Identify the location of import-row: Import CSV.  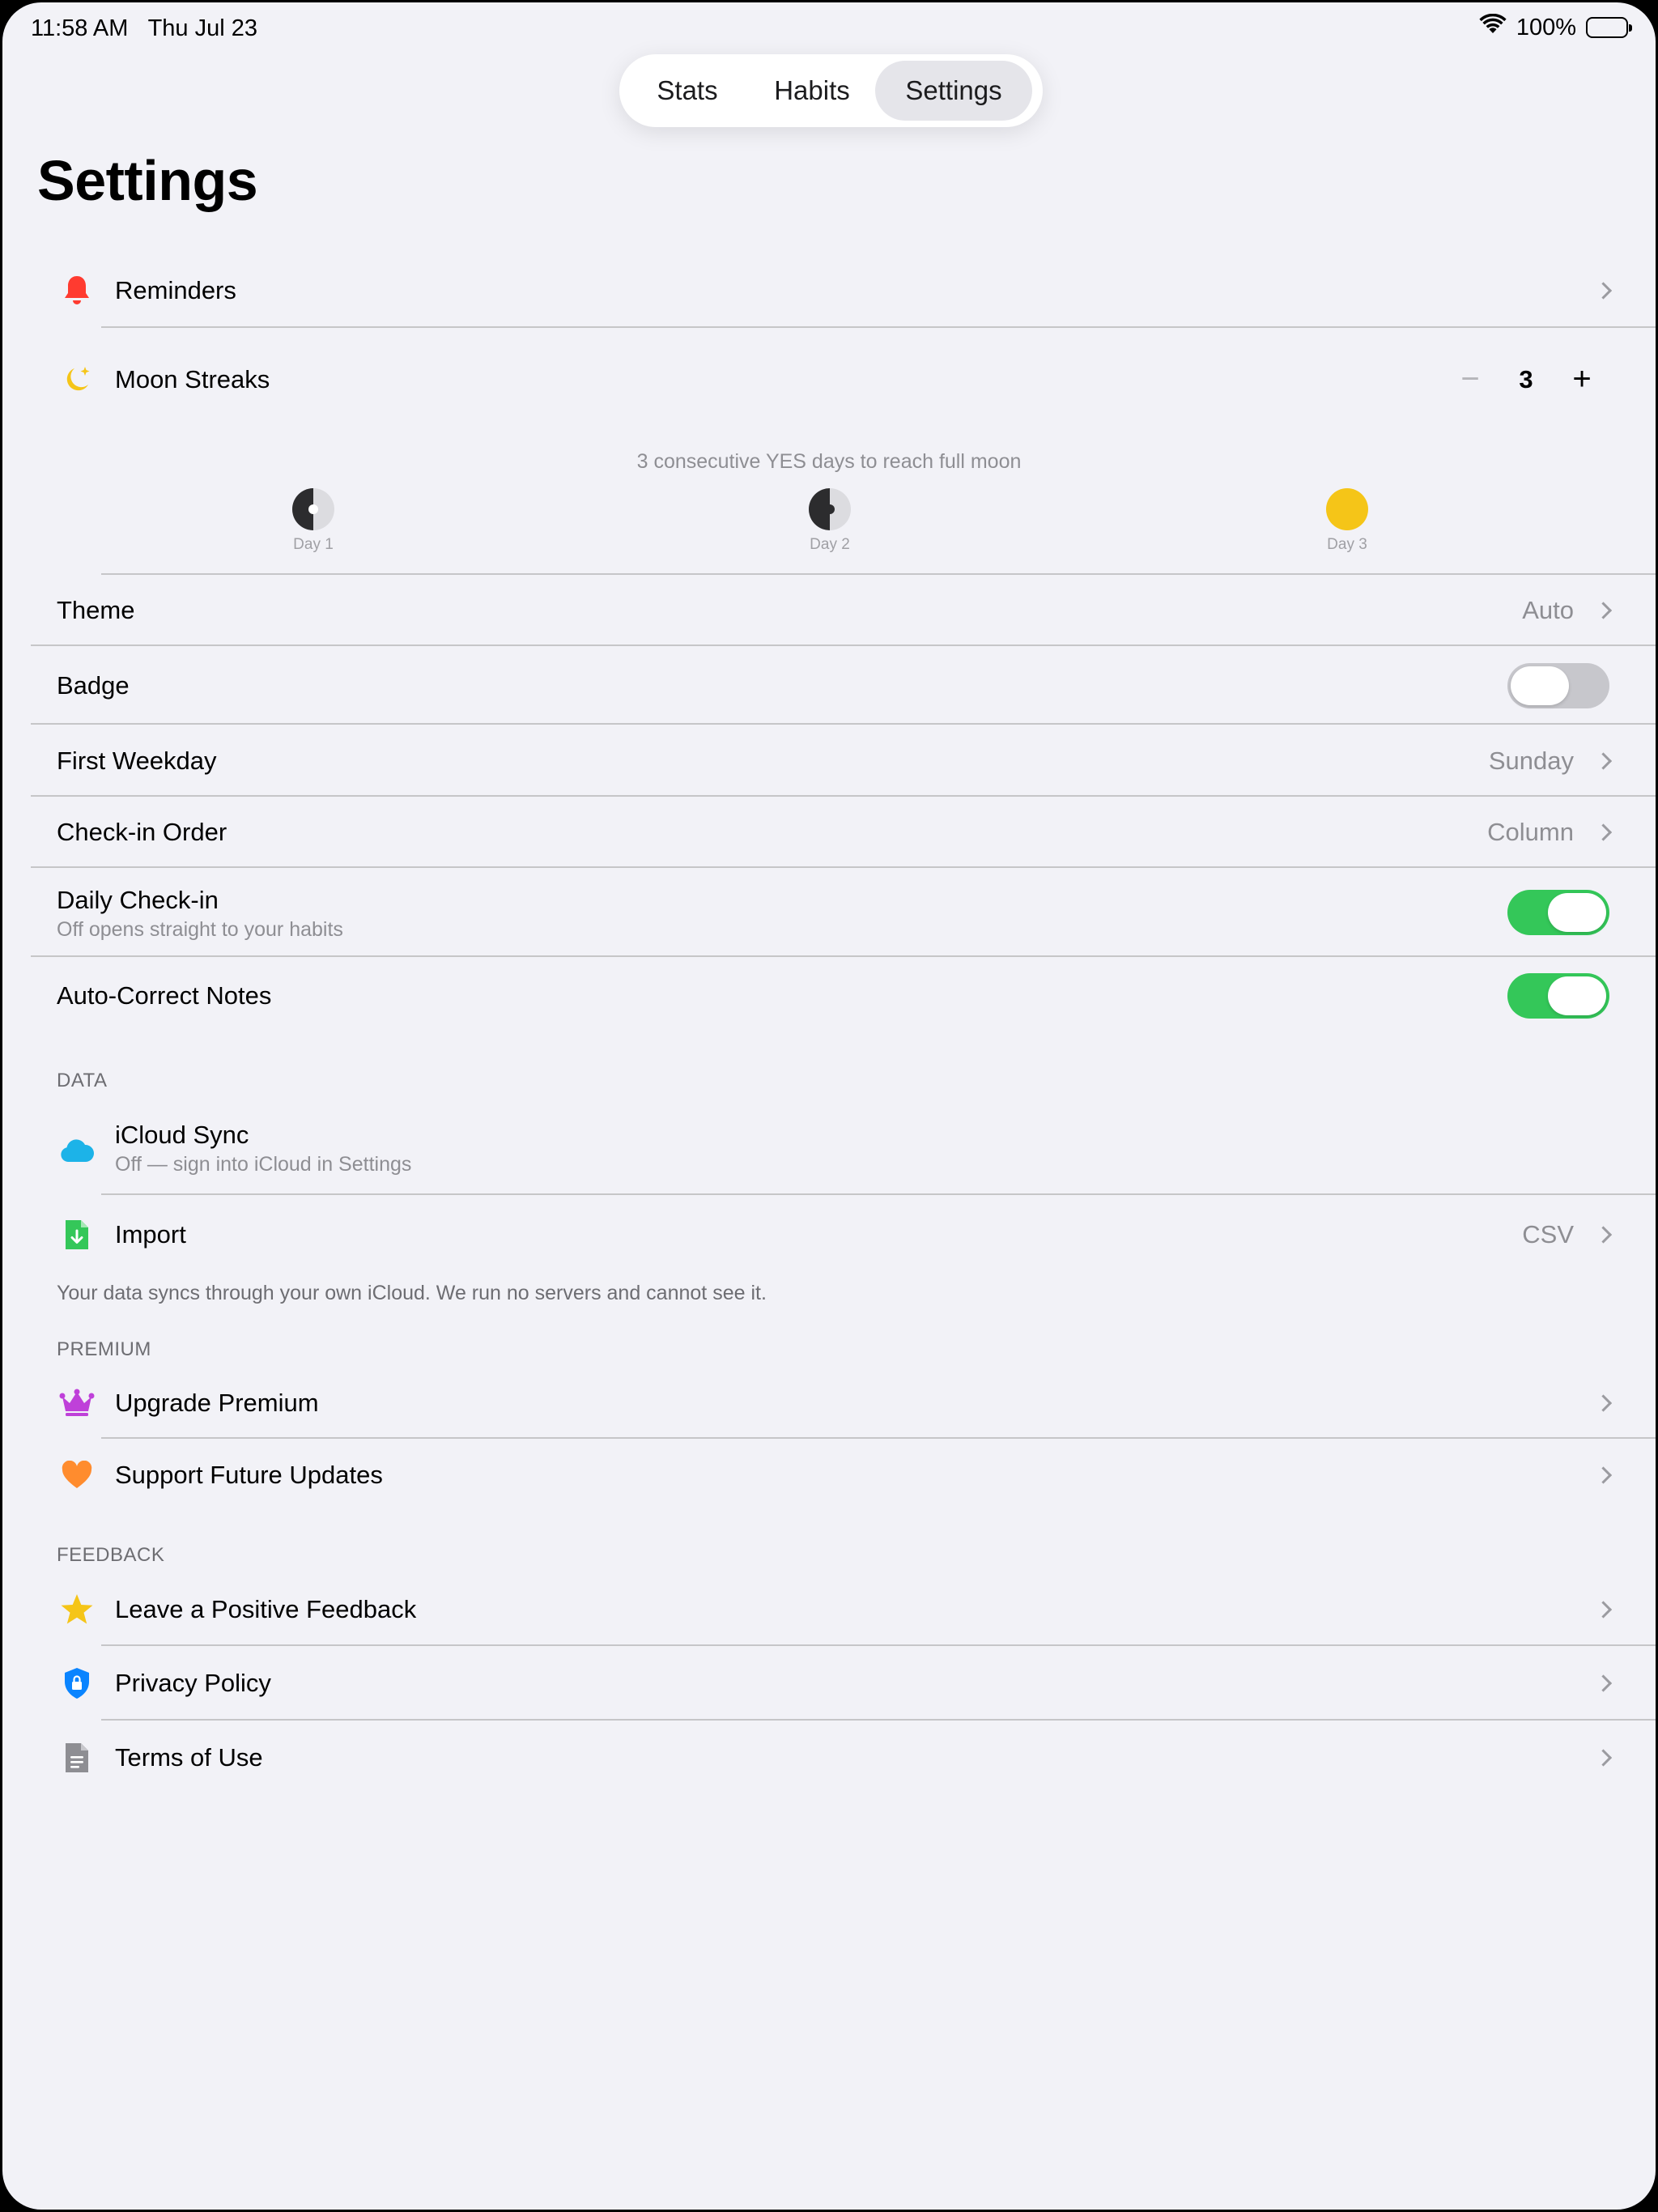
(831, 1235).